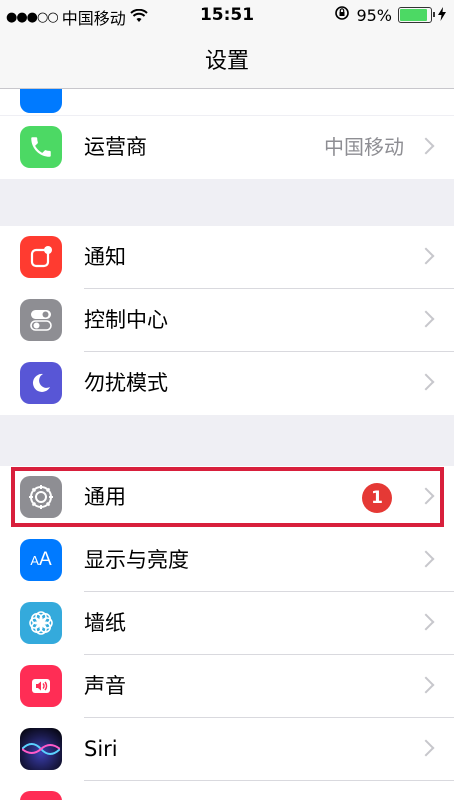  I want to click on flower-icon, so click(41, 623).